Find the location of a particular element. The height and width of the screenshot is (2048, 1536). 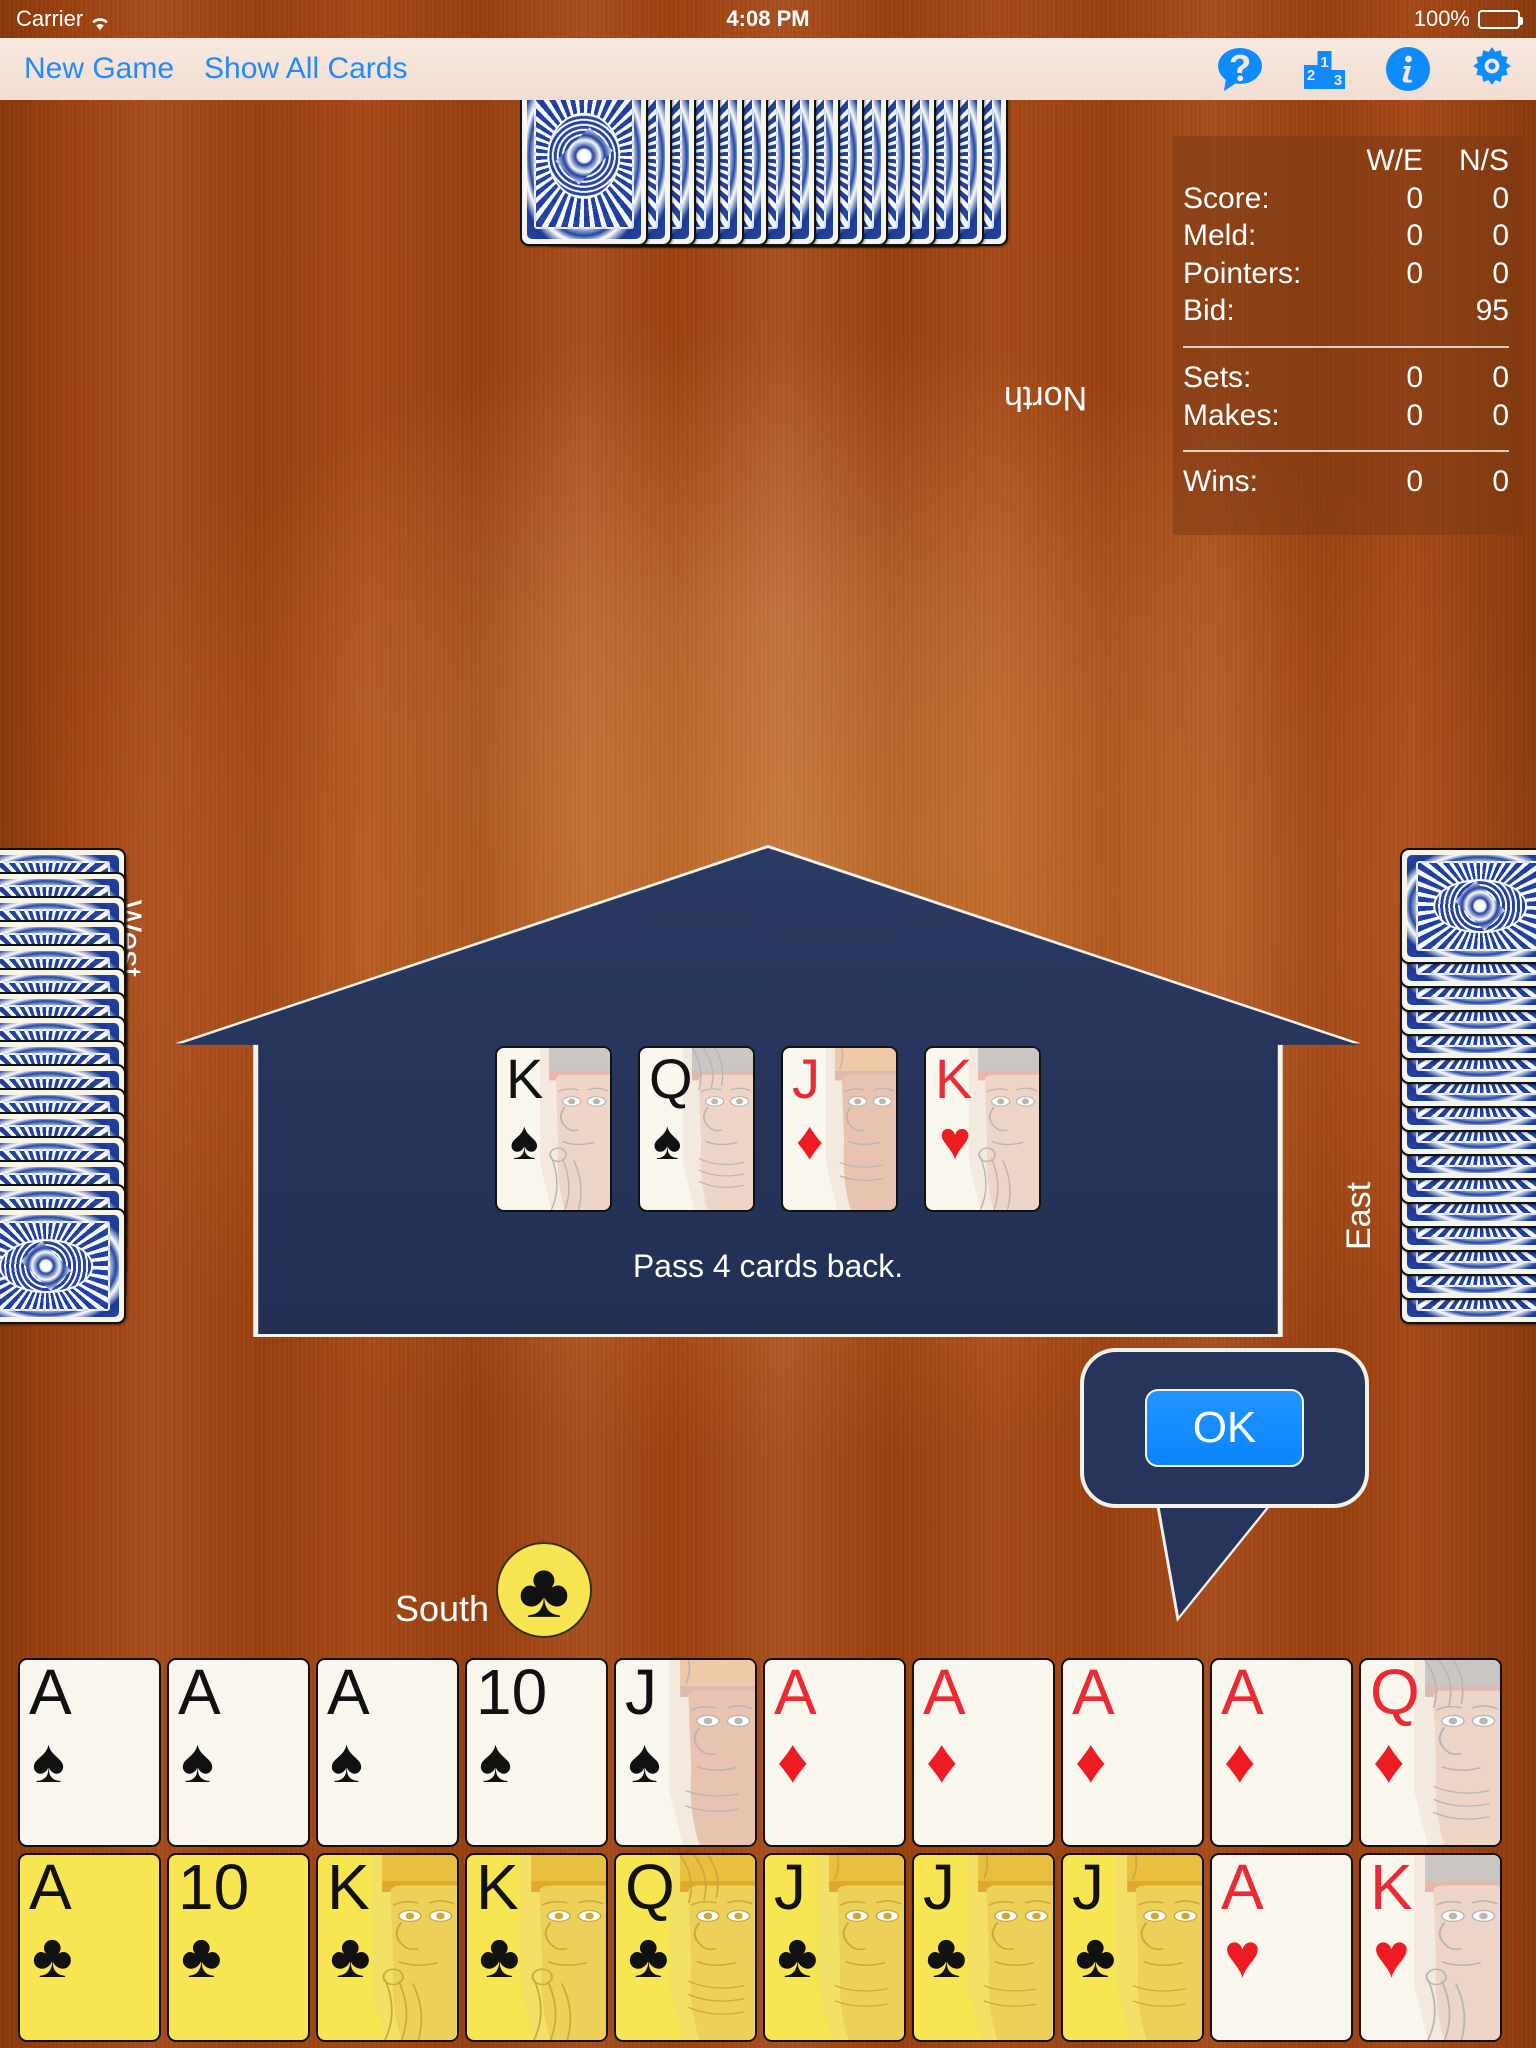

scoreboard-row: Score: 0 0 is located at coordinates (1346, 199).